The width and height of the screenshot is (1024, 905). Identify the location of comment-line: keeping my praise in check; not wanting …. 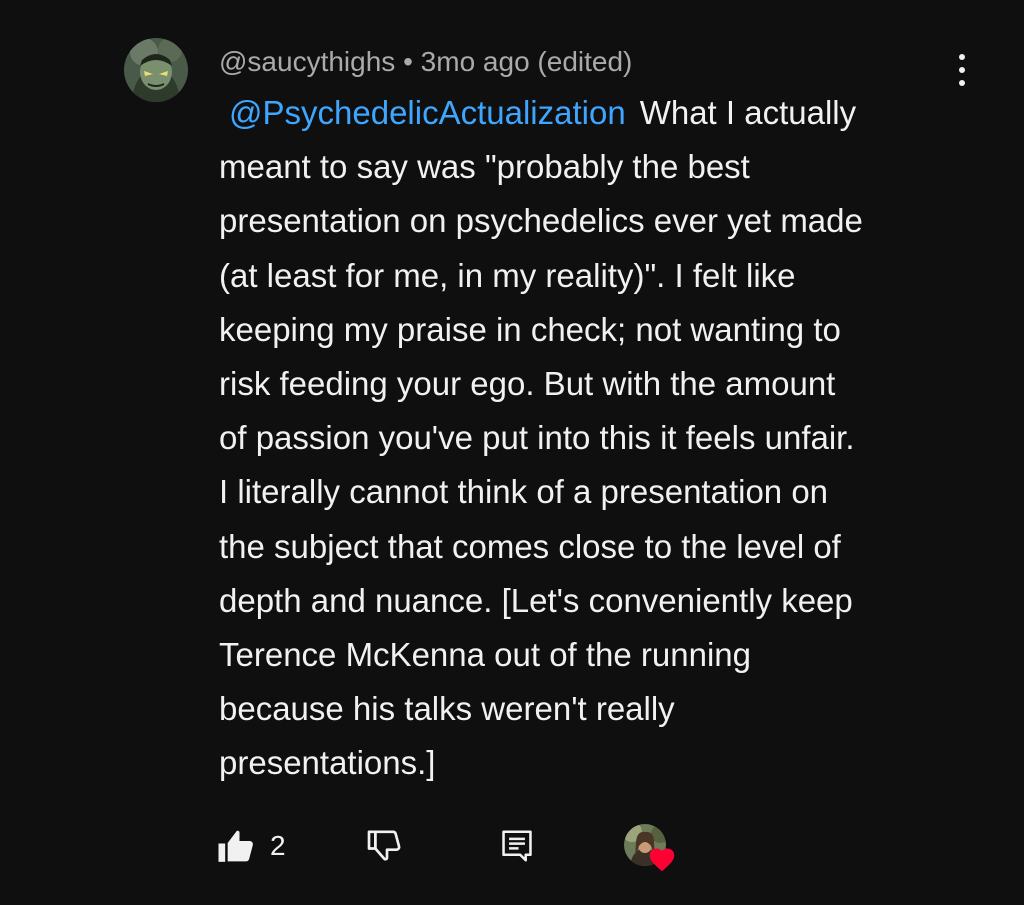
(530, 329).